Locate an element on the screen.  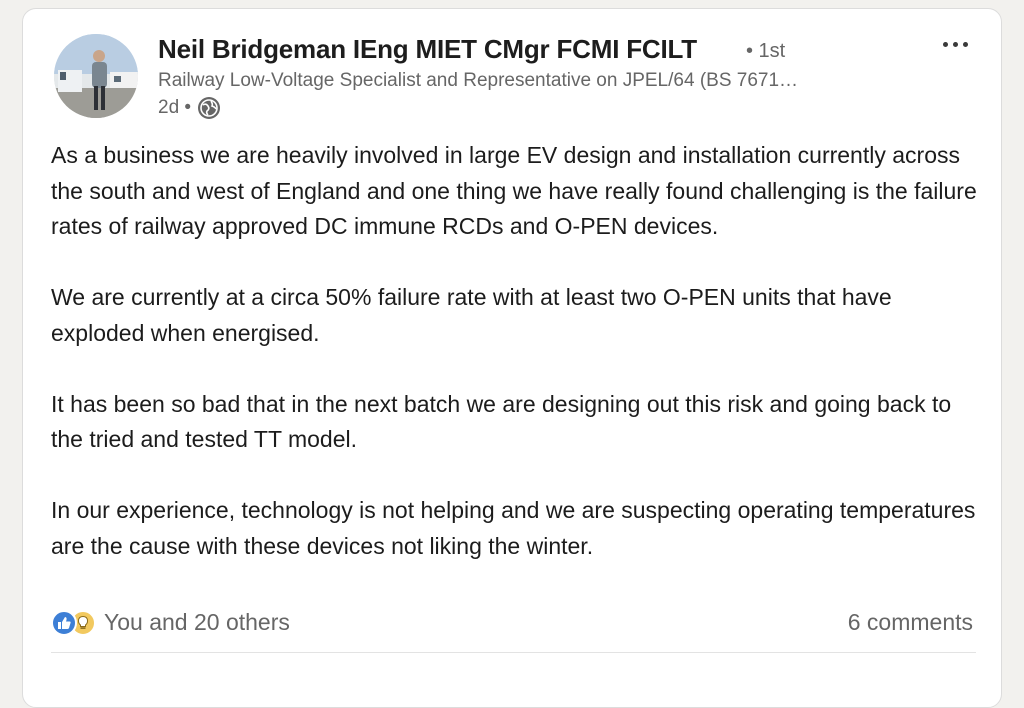
author-name: Neil Bridgeman IEng MIET CMgr FCMI FCILT is located at coordinates (427, 49).